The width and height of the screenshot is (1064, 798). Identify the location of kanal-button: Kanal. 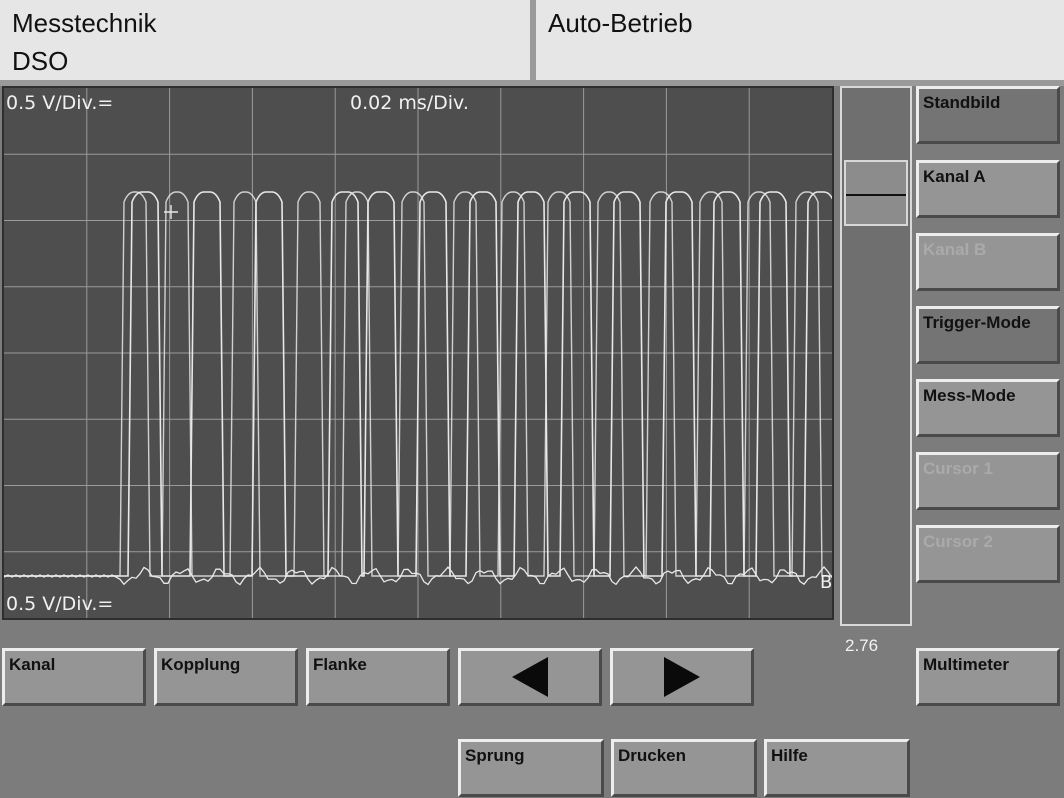
(74, 677).